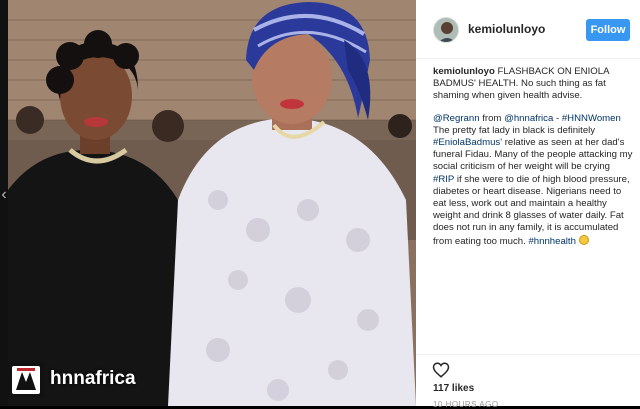 This screenshot has height=409, width=640. What do you see at coordinates (492, 118) in the screenshot?
I see `from-text: from` at bounding box center [492, 118].